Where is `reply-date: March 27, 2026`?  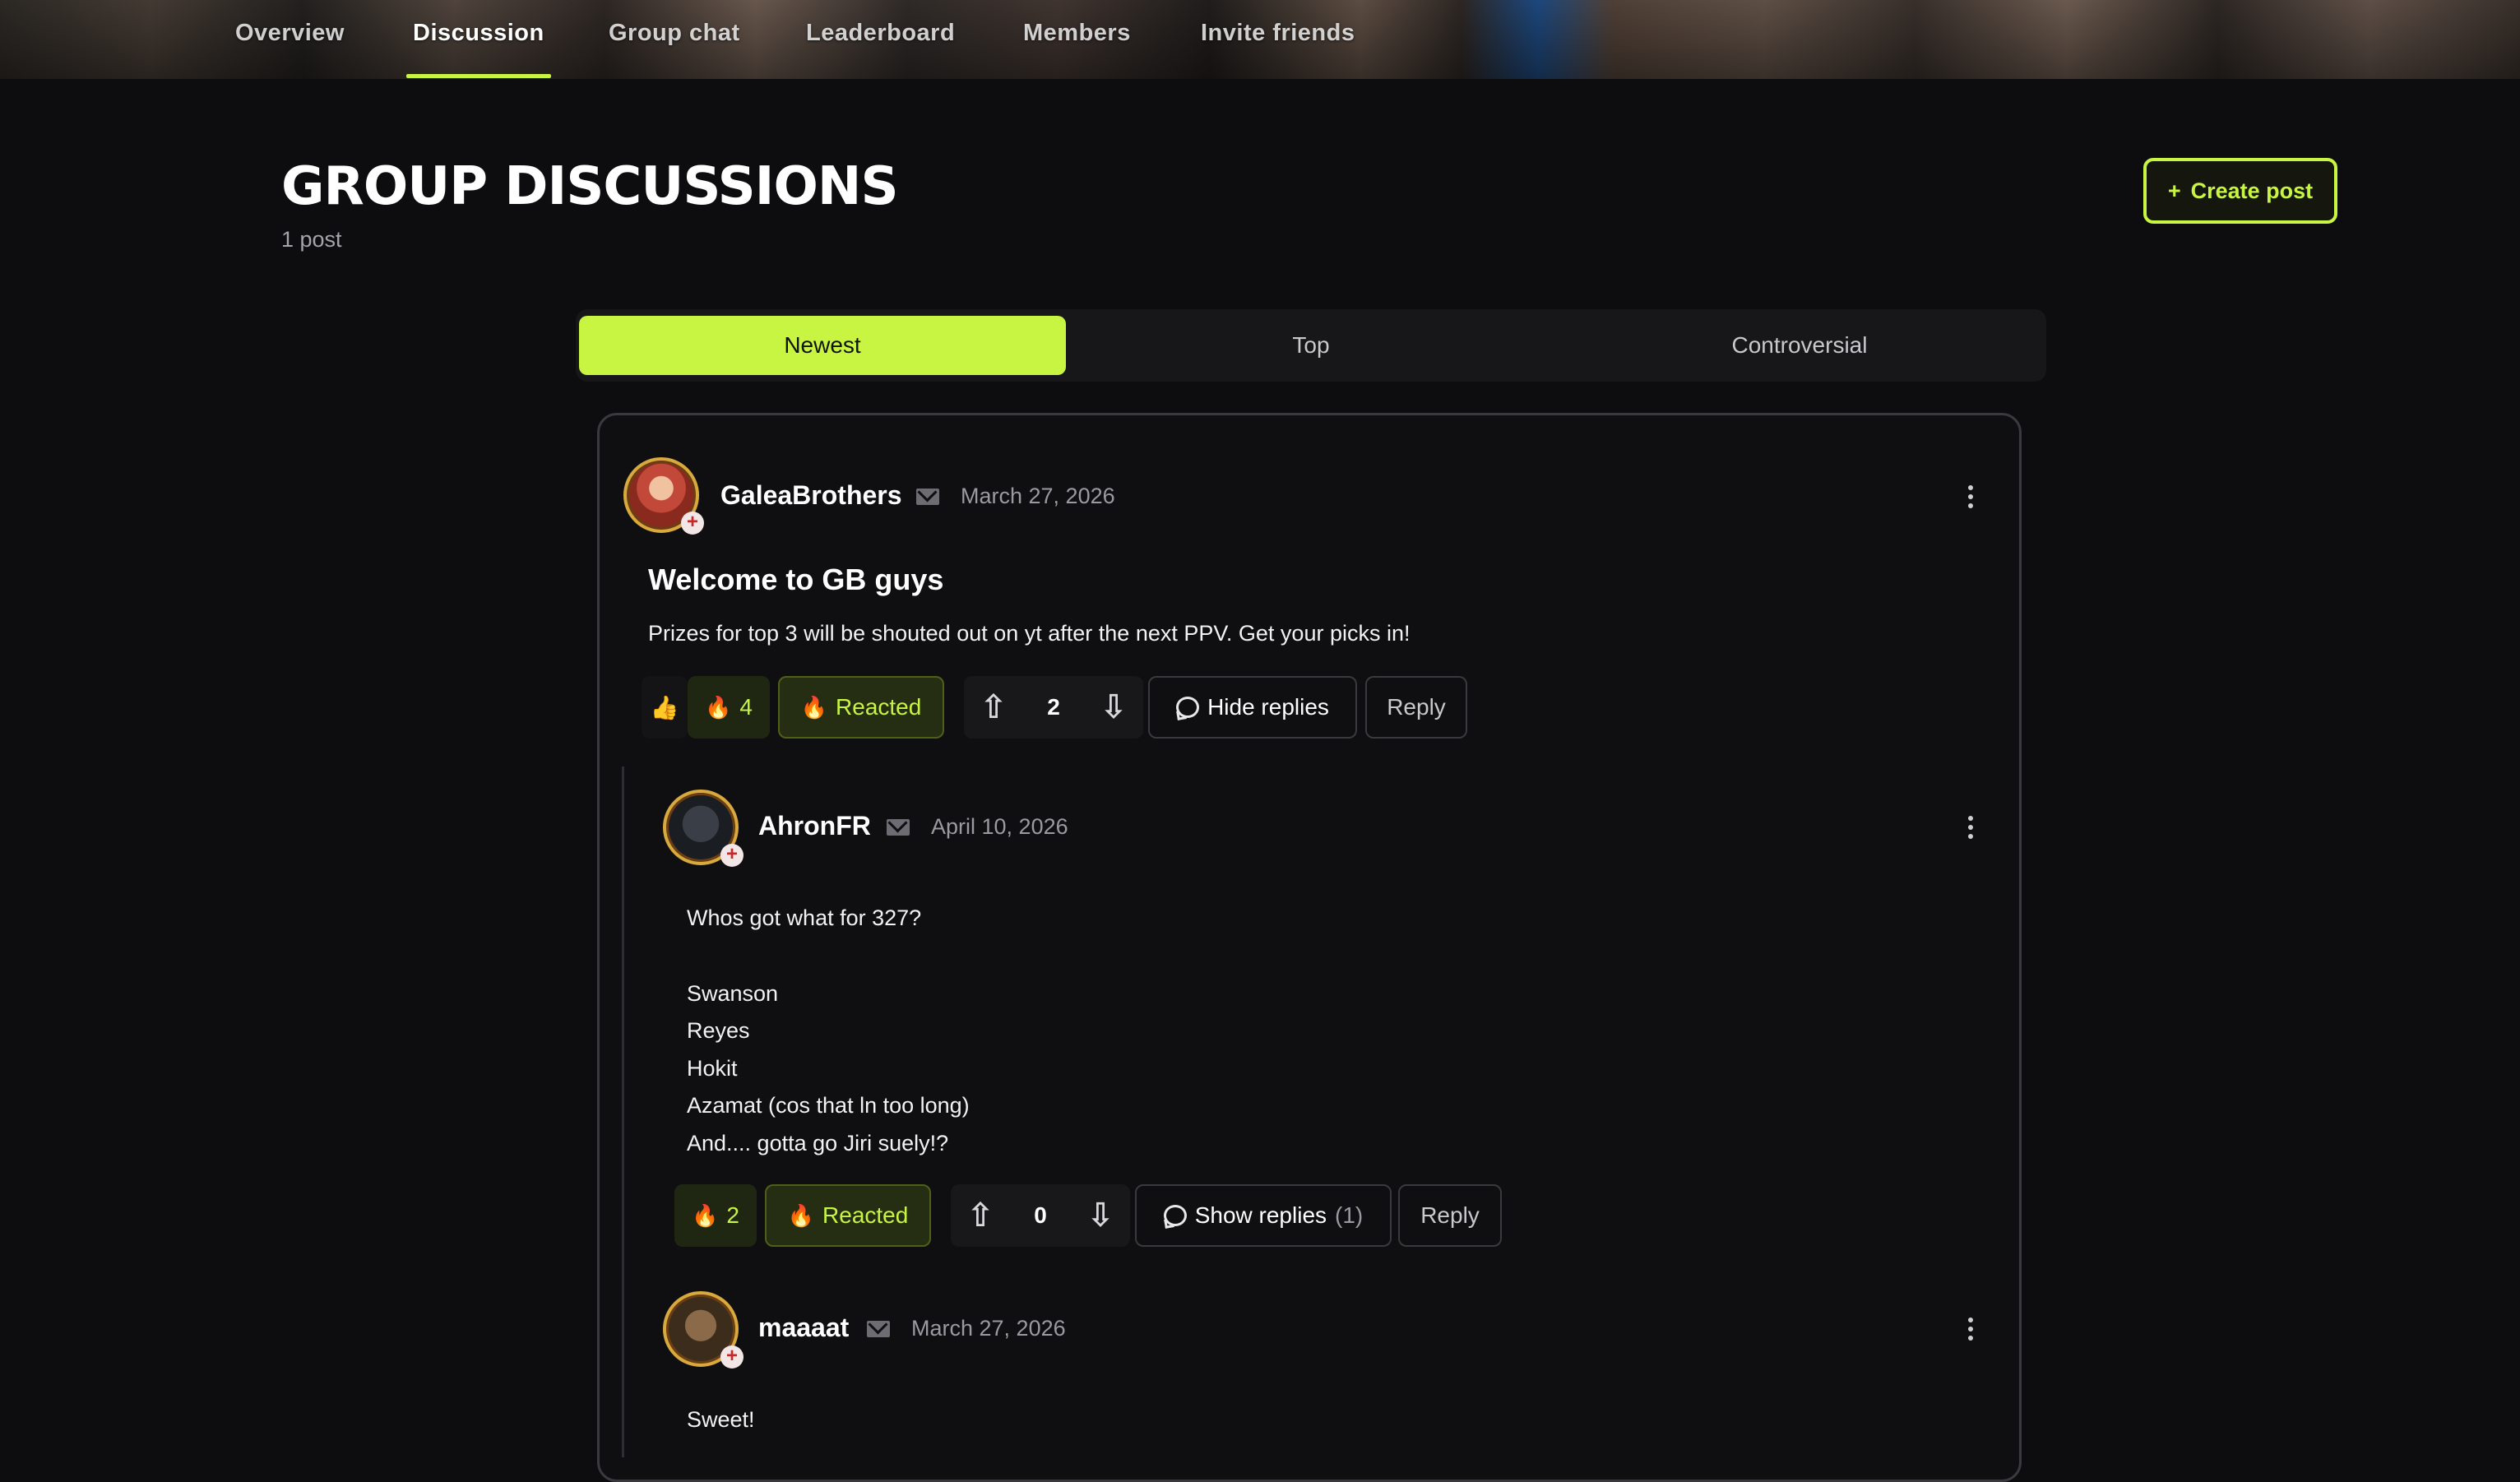
reply-date: March 27, 2026 is located at coordinates (988, 1328).